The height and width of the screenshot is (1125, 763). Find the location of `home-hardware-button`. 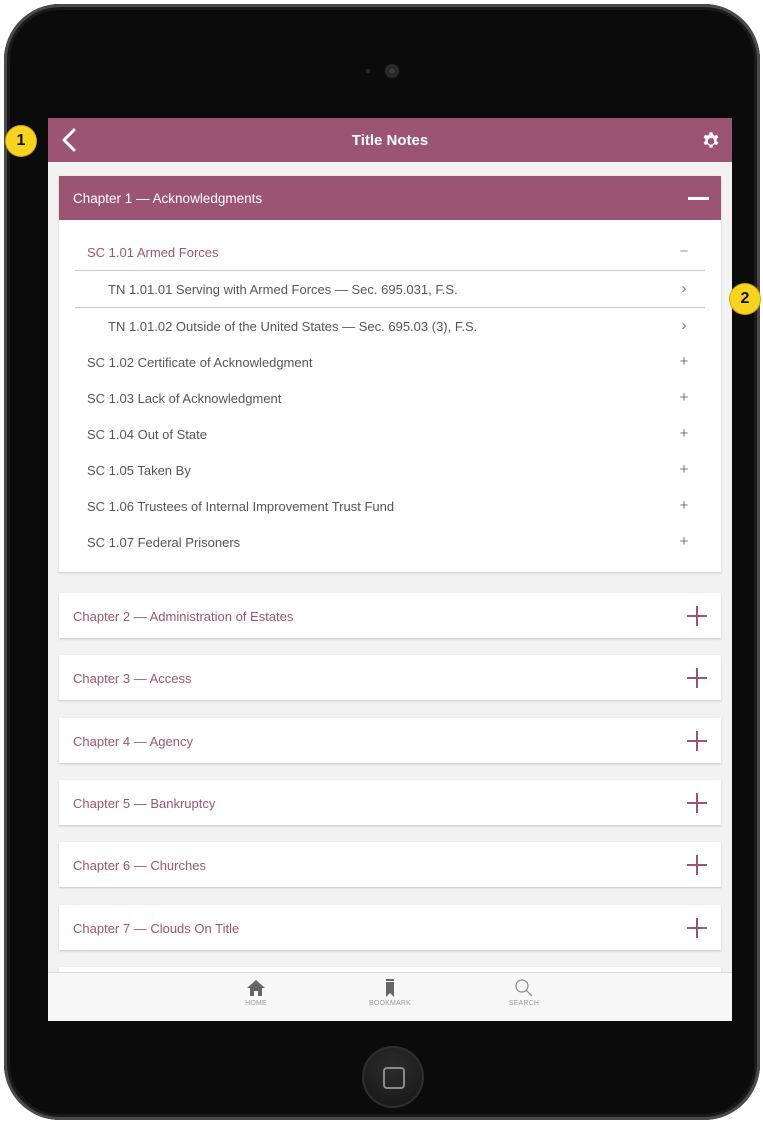

home-hardware-button is located at coordinates (393, 1077).